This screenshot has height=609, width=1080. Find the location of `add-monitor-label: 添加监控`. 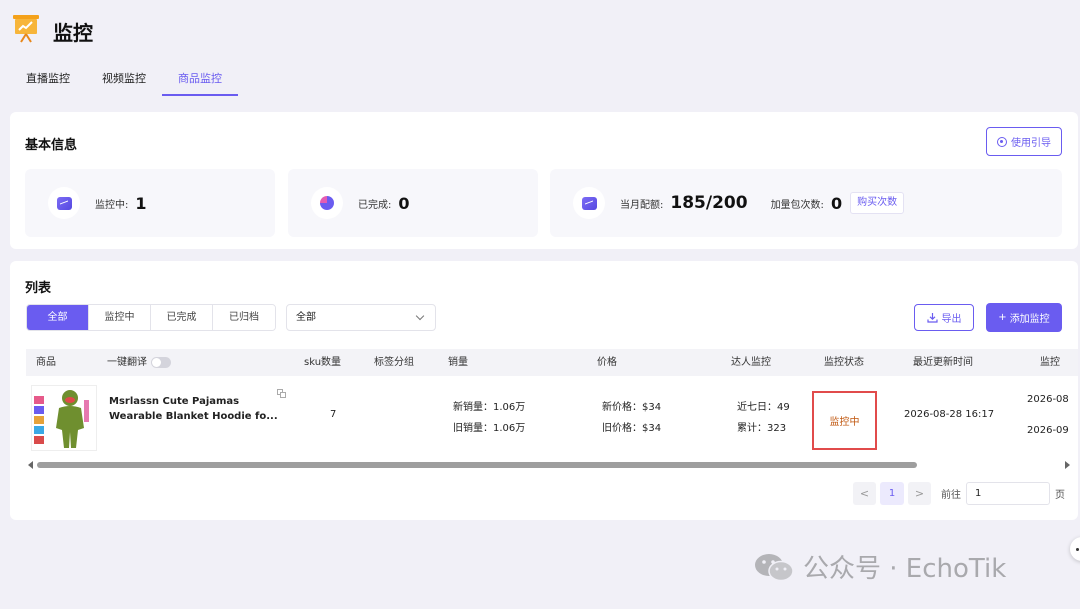

add-monitor-label: 添加监控 is located at coordinates (1029, 319).